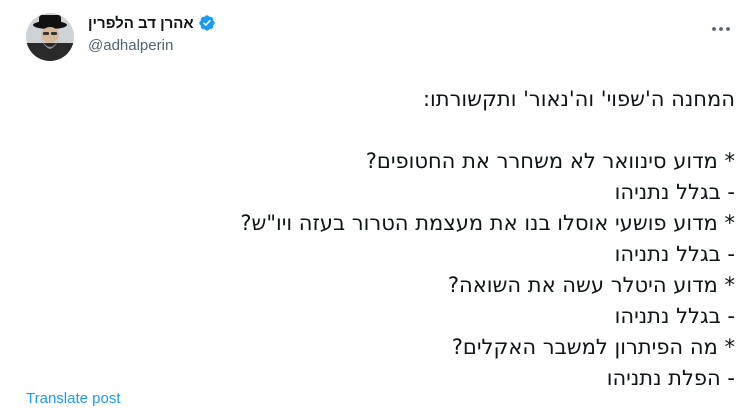  I want to click on name-row: אהרן דב הלפרין, so click(152, 23).